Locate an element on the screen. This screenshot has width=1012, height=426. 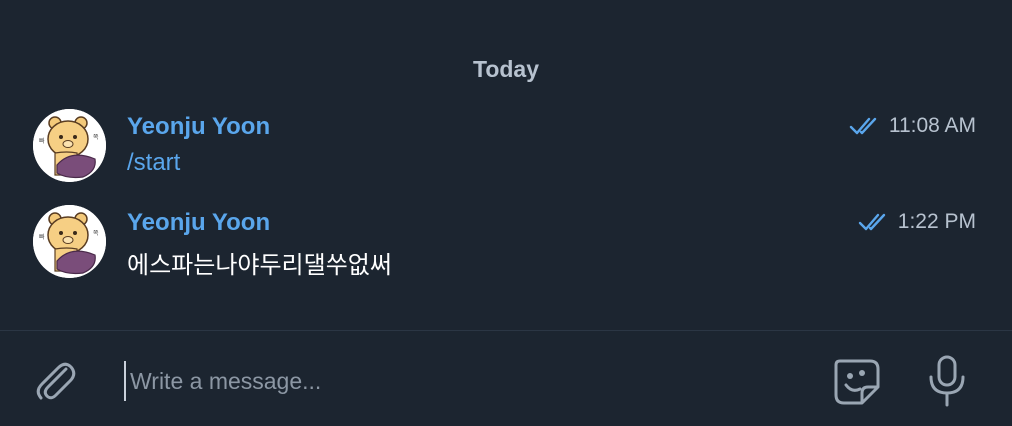
message-time: 1:22 PM is located at coordinates (936, 221).